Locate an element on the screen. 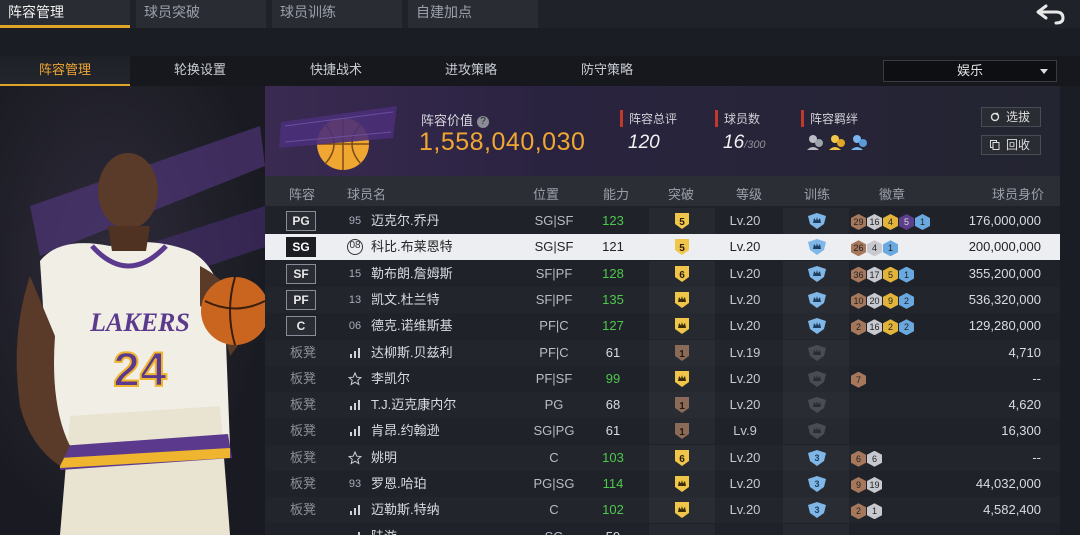  training-cell is located at coordinates (816, 247).